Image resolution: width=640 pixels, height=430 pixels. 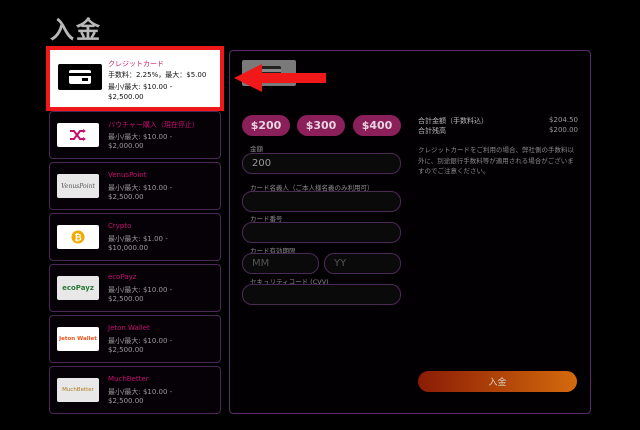 What do you see at coordinates (497, 381) in the screenshot?
I see `deposit-button: 入金` at bounding box center [497, 381].